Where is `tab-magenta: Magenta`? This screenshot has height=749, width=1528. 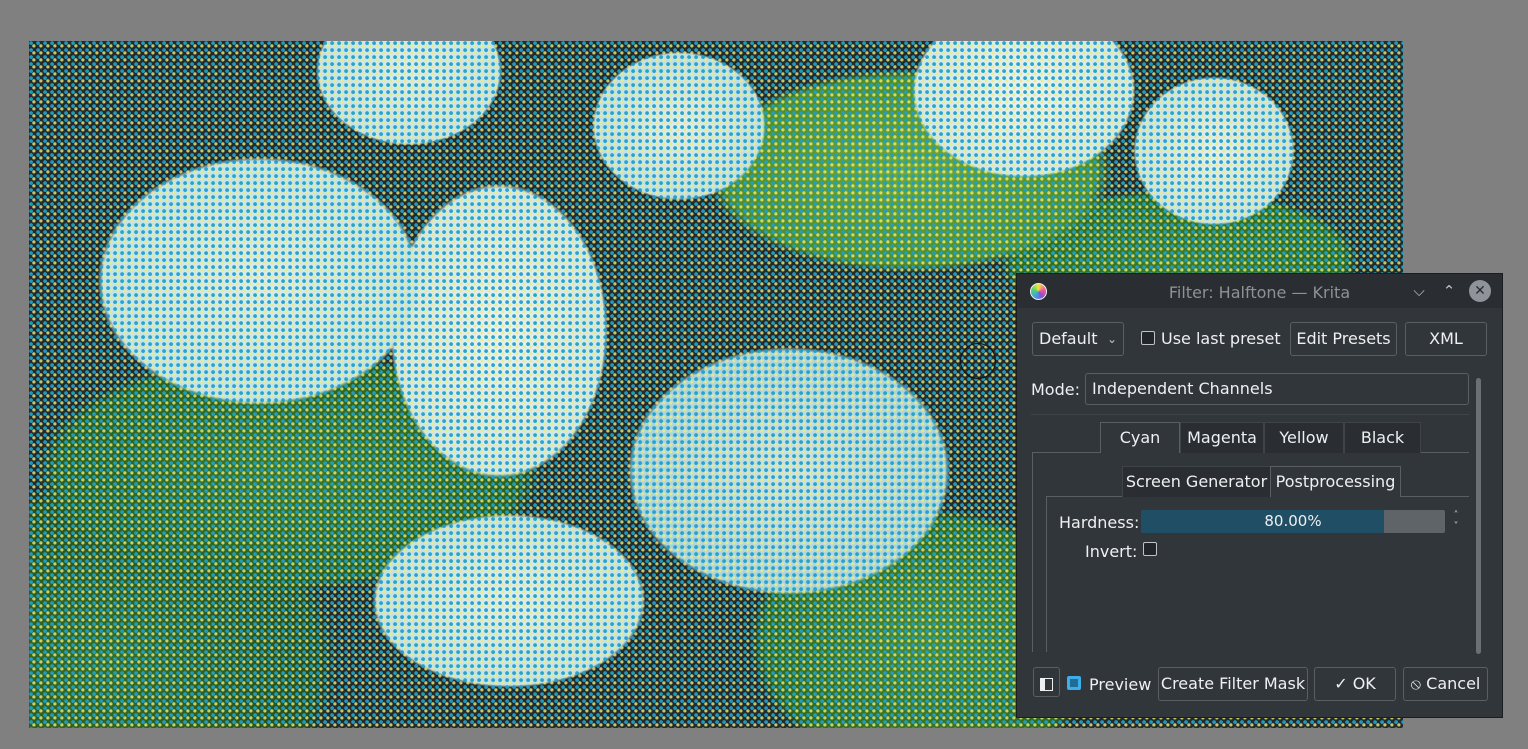 tab-magenta: Magenta is located at coordinates (1222, 437).